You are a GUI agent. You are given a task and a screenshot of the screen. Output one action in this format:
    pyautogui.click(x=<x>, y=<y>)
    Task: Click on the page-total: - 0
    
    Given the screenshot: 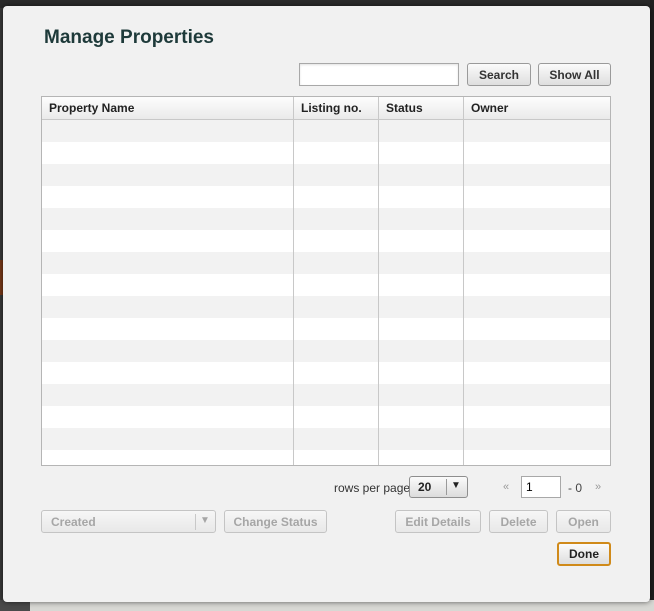 What is the action you would take?
    pyautogui.click(x=575, y=488)
    